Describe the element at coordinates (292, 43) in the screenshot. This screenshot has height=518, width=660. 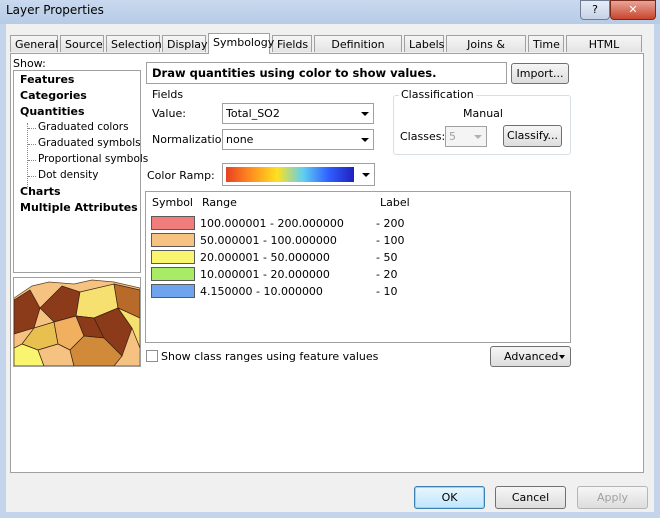
I see `tab-fields: Fields` at that location.